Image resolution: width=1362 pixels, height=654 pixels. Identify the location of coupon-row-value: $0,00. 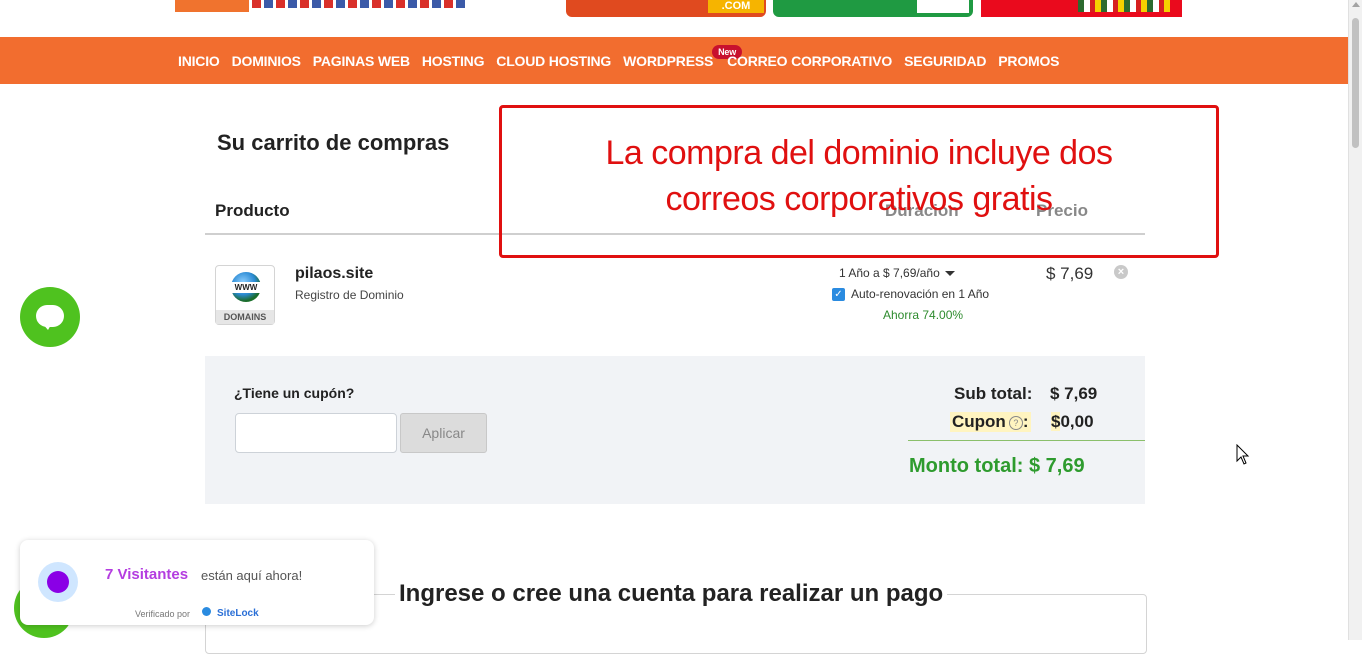
(1072, 422).